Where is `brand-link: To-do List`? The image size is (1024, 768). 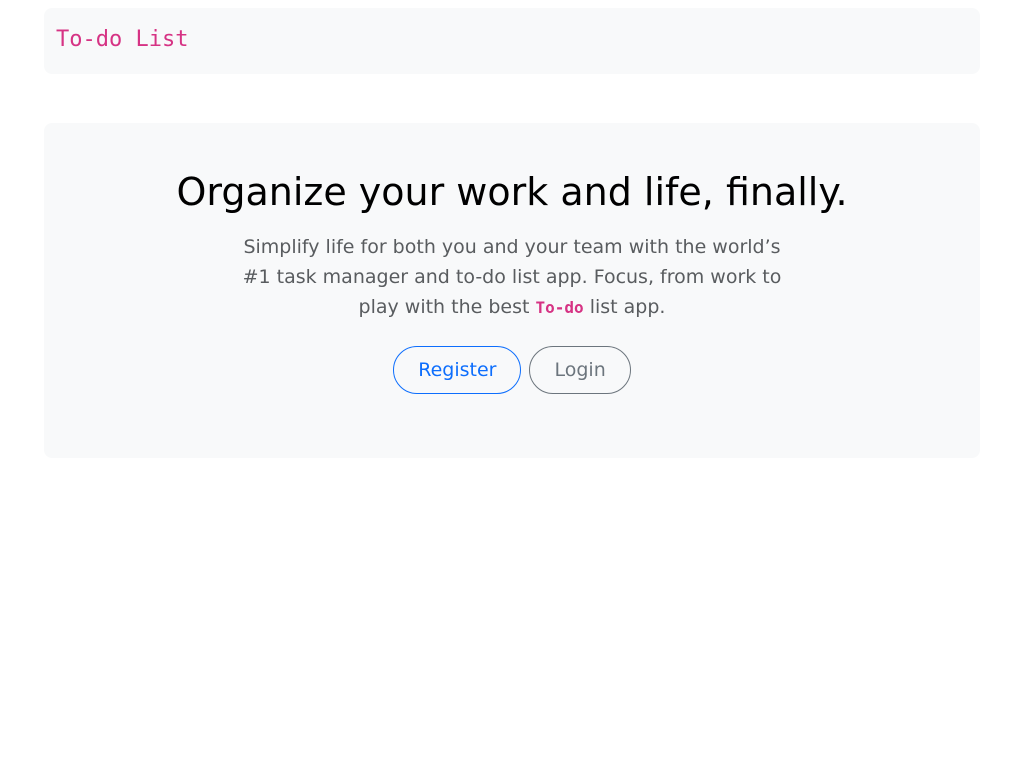 brand-link: To-do List is located at coordinates (122, 39).